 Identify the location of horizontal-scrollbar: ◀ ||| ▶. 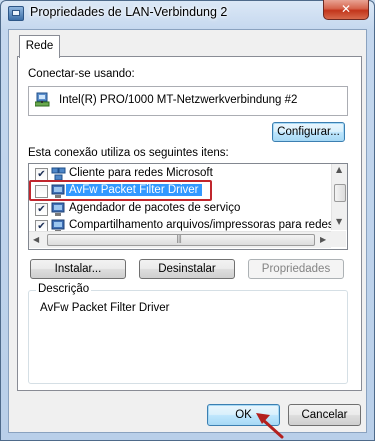
(180, 239).